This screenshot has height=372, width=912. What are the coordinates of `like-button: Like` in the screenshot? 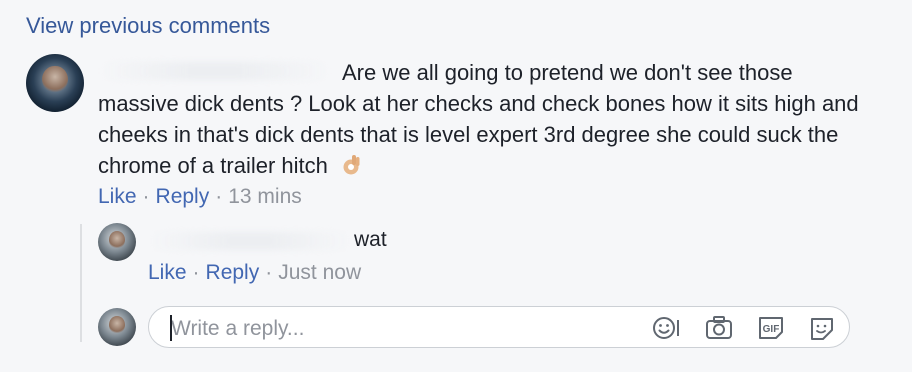 It's located at (117, 196).